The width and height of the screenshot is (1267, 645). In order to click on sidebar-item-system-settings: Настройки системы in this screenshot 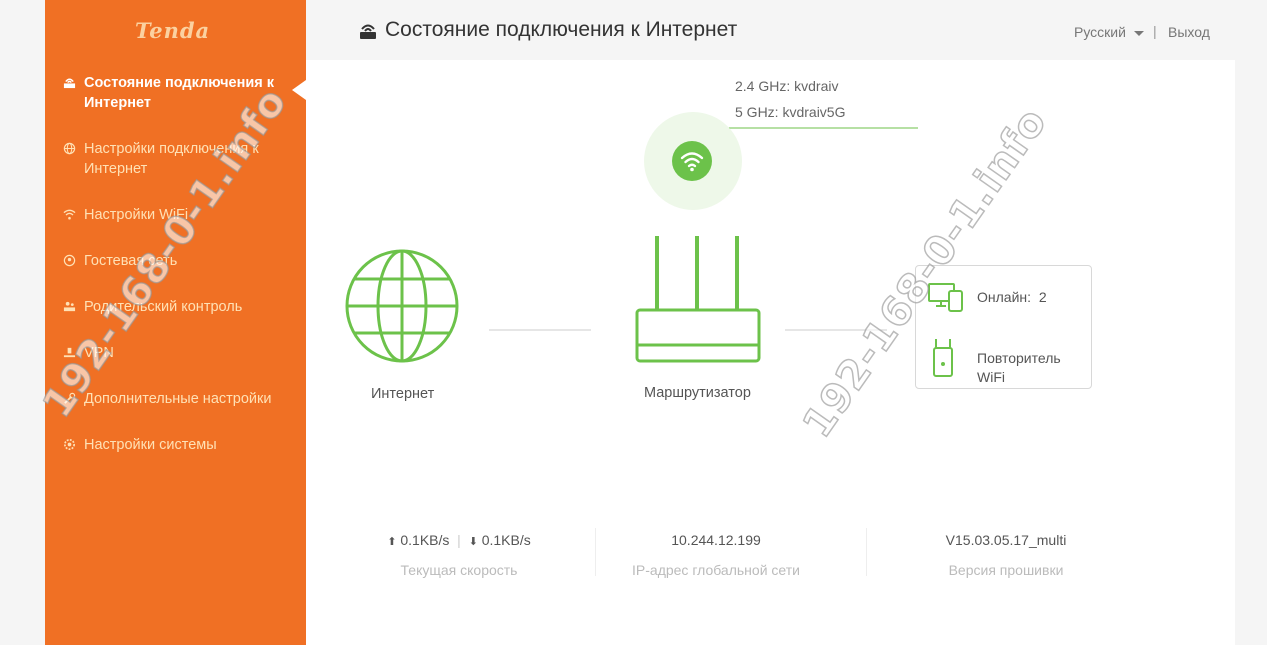, I will do `click(181, 445)`.